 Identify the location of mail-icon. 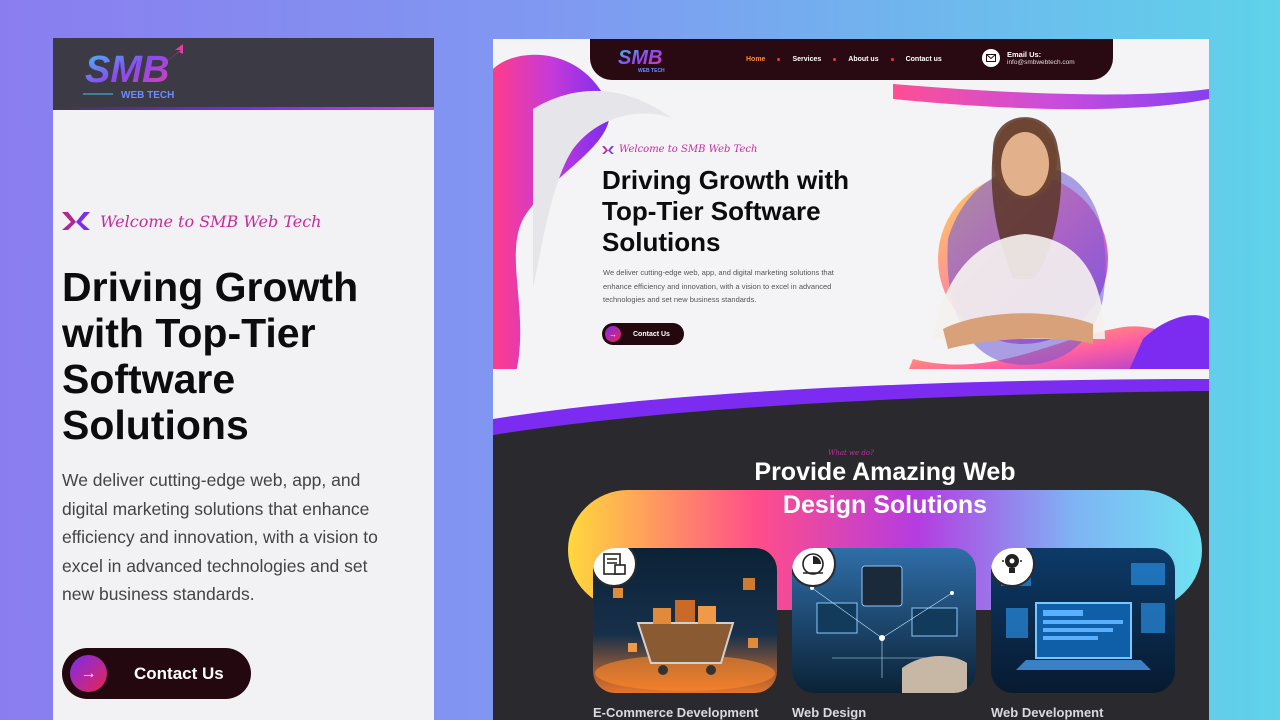
(991, 58).